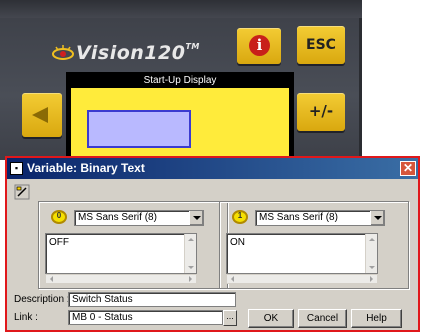  I want to click on left-arrow-key, so click(42, 115).